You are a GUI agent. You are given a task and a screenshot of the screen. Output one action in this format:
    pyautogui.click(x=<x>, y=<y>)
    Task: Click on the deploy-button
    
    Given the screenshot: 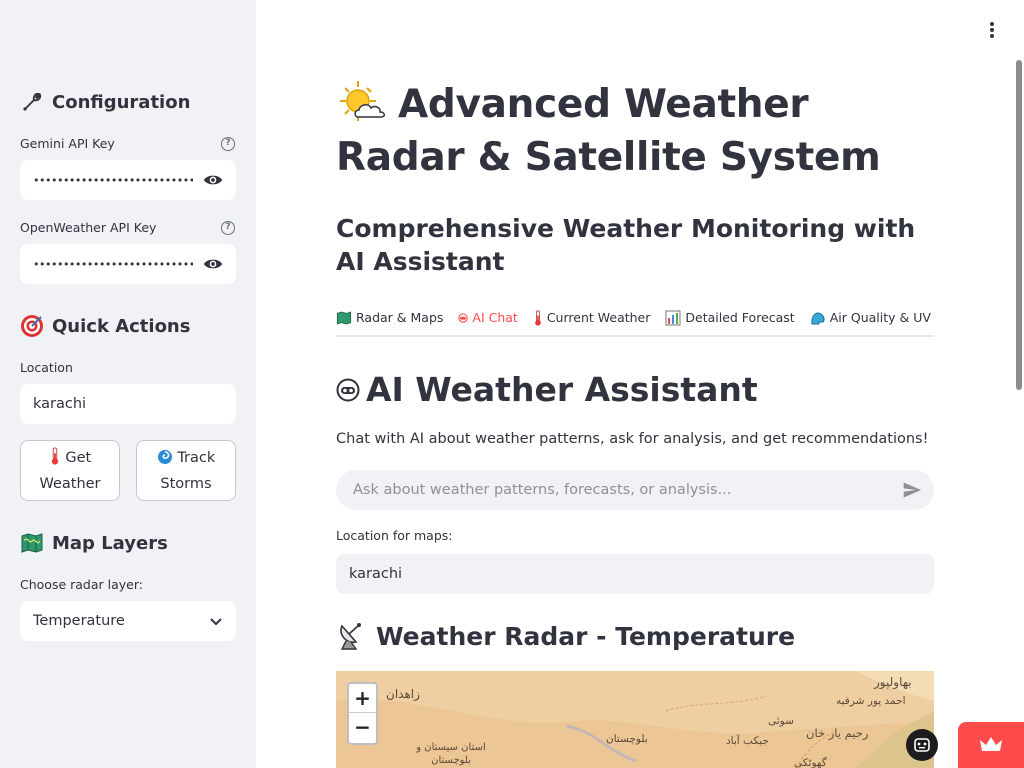 What is the action you would take?
    pyautogui.click(x=991, y=745)
    